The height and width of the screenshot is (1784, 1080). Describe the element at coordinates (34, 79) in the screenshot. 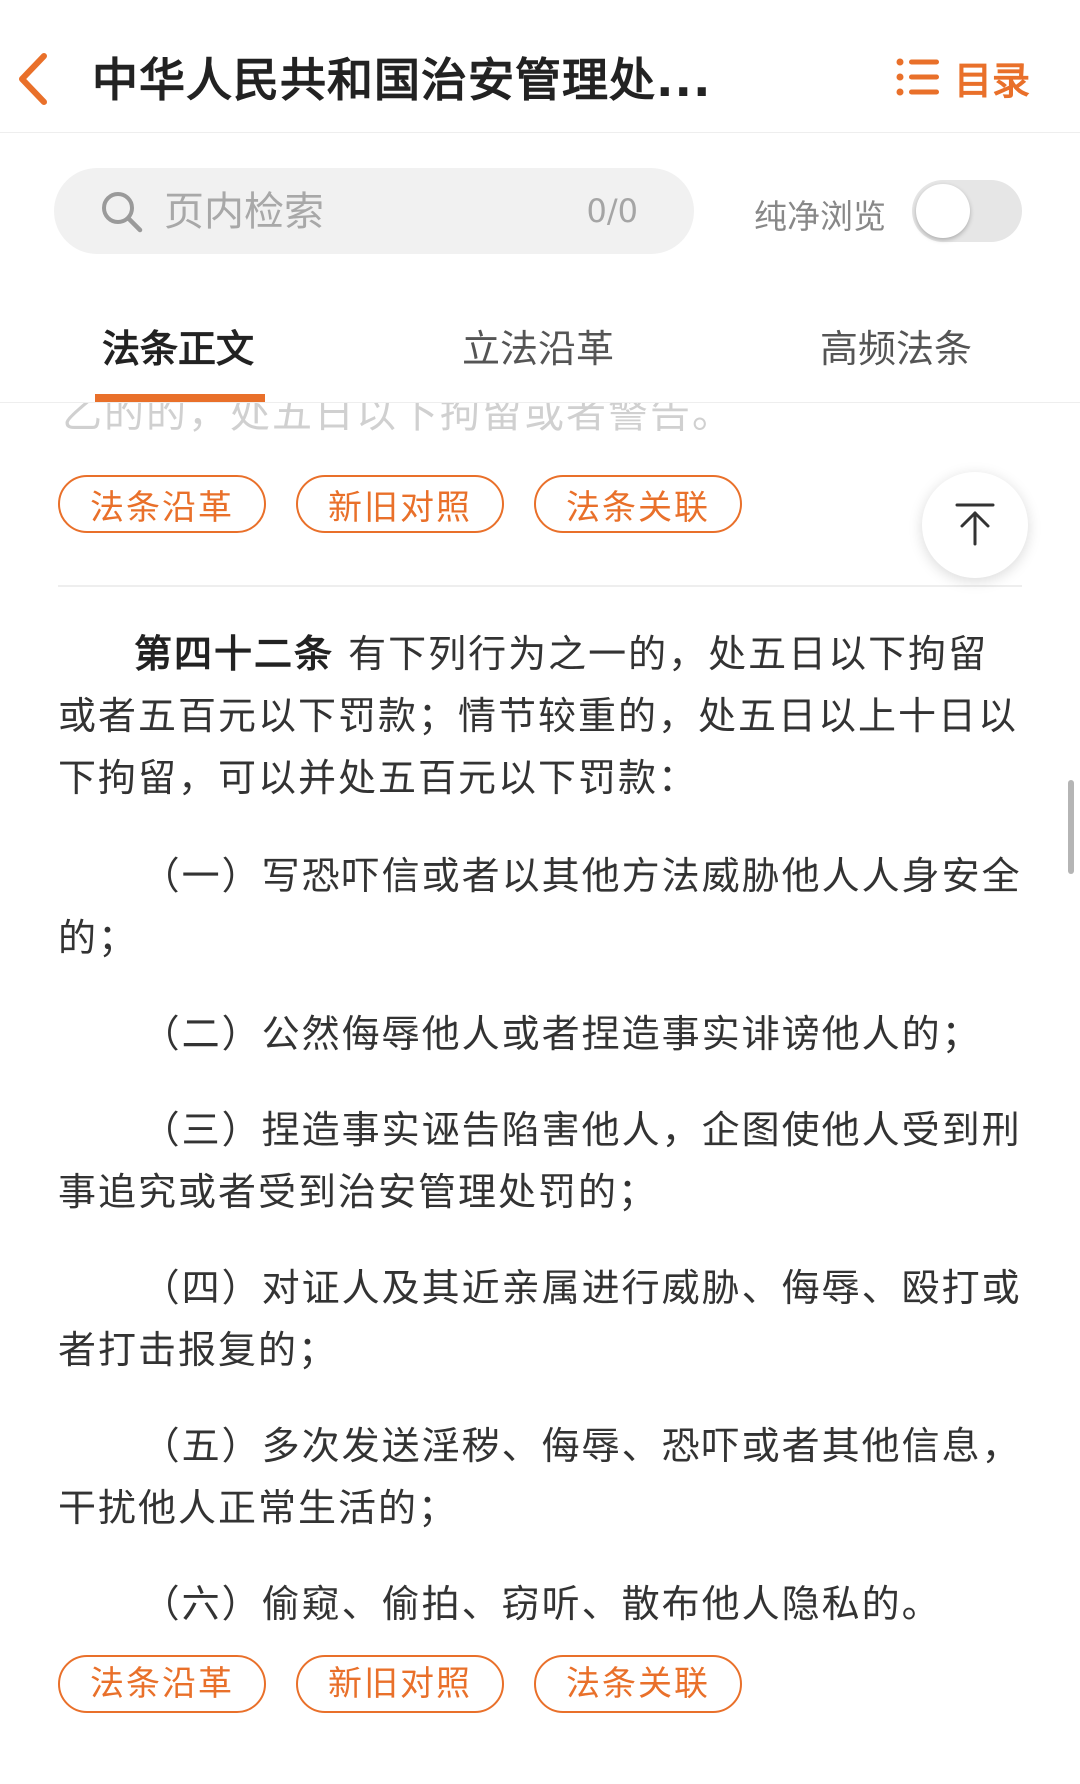

I see `back-chevron-icon` at that location.